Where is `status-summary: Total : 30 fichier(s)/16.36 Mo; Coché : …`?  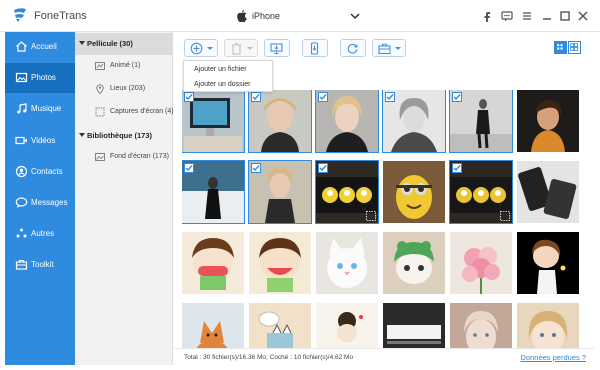
status-summary: Total : 30 fichier(s)/16.36 Mo; Coché : … is located at coordinates (269, 357).